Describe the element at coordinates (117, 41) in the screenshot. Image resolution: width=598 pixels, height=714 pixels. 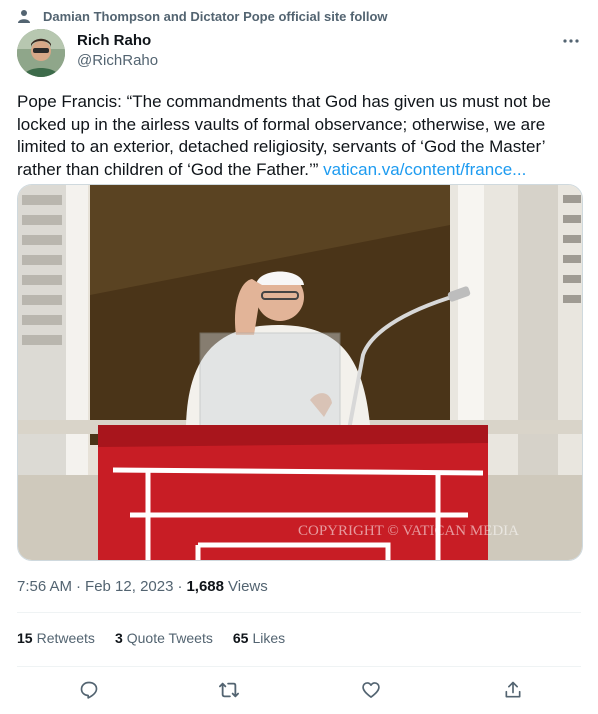
I see `display-name: Rich Raho` at that location.